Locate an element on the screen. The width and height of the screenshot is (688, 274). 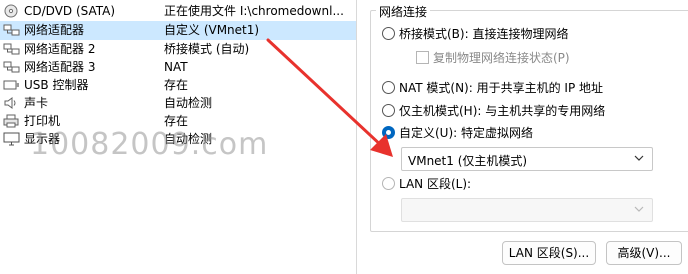
custom-label: 自定义(U): 特定虚拟网络 is located at coordinates (466, 133).